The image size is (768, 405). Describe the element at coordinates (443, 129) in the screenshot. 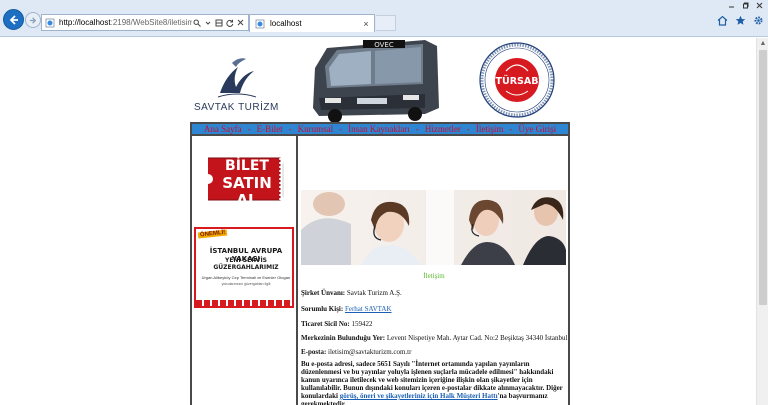

I see `menu-item-hizmetler: Hizmetler` at that location.